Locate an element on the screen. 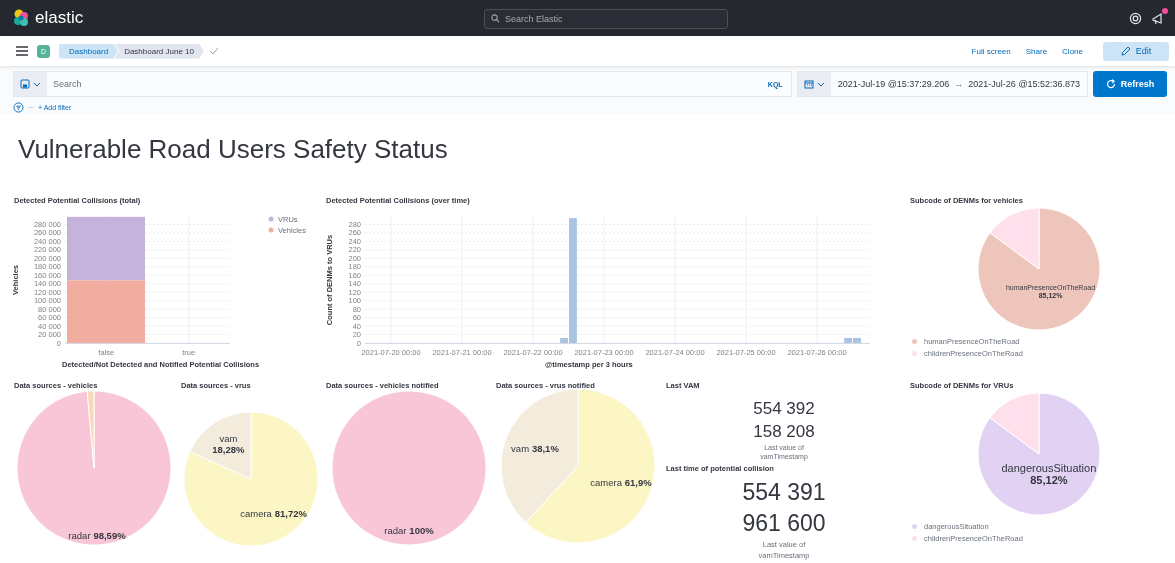  check-icon is located at coordinates (213, 51).